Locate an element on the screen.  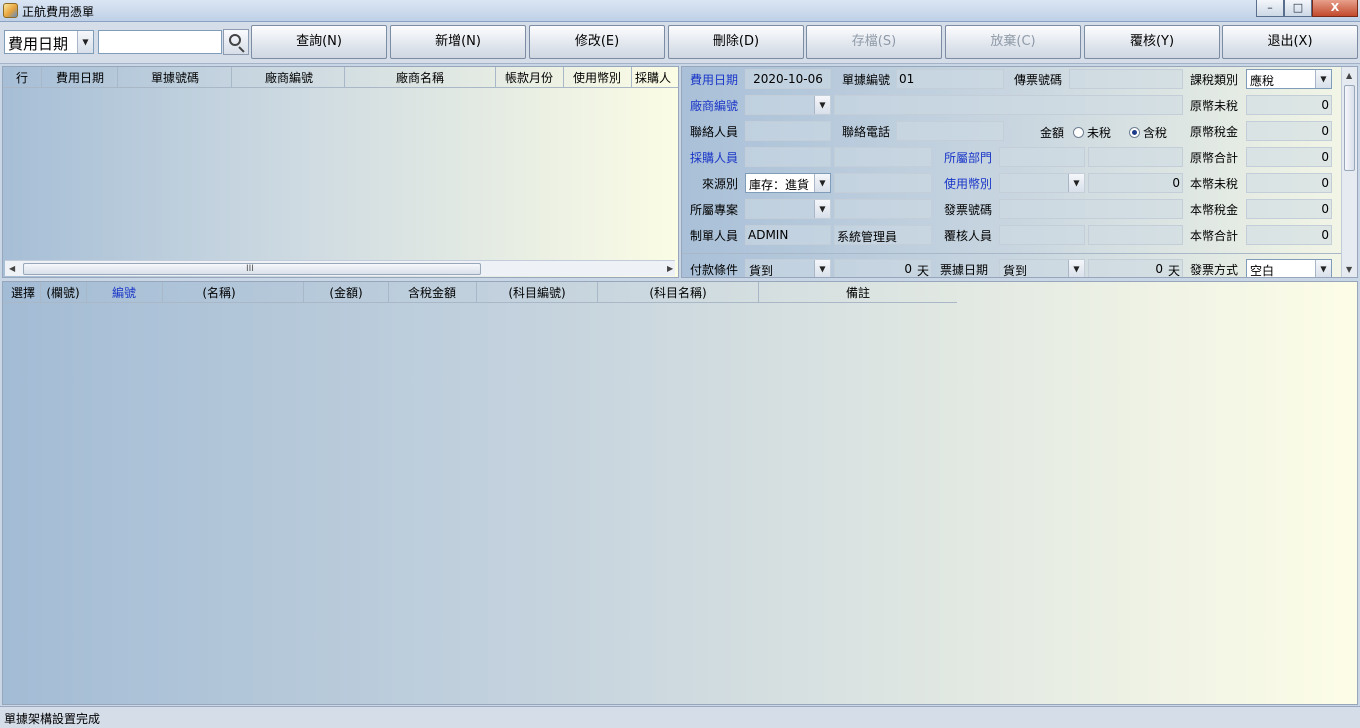
scroll-right-icon: ▶ is located at coordinates (670, 268).